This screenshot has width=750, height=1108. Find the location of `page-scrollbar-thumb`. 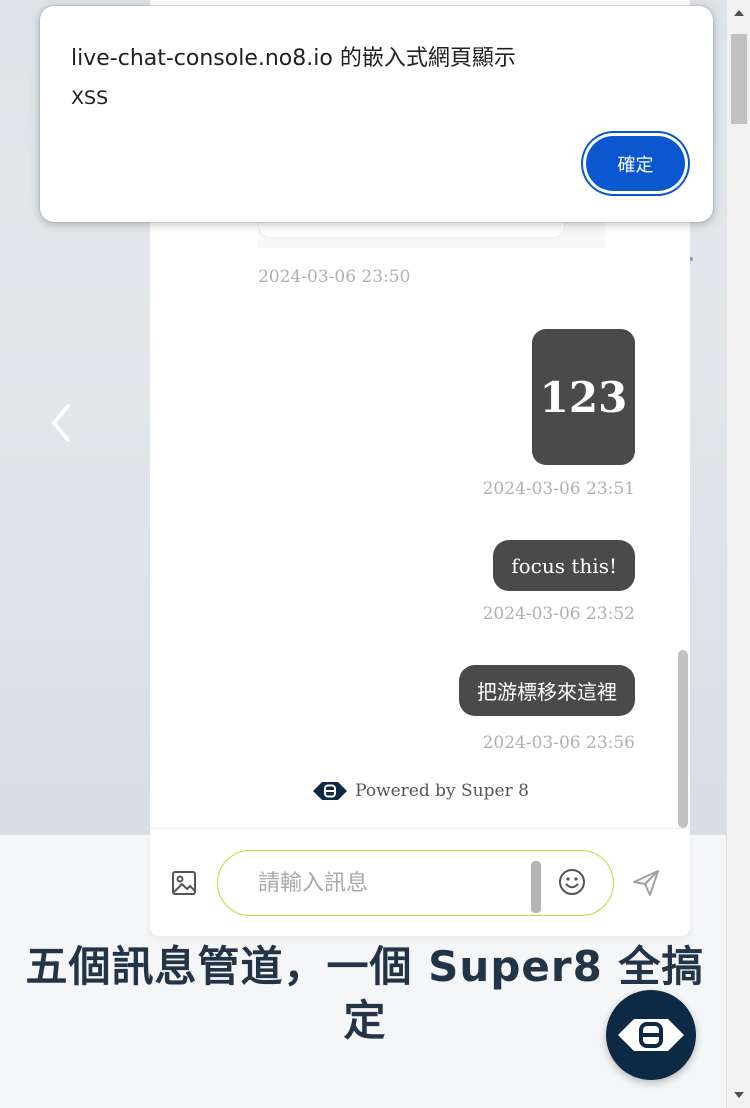

page-scrollbar-thumb is located at coordinates (739, 79).